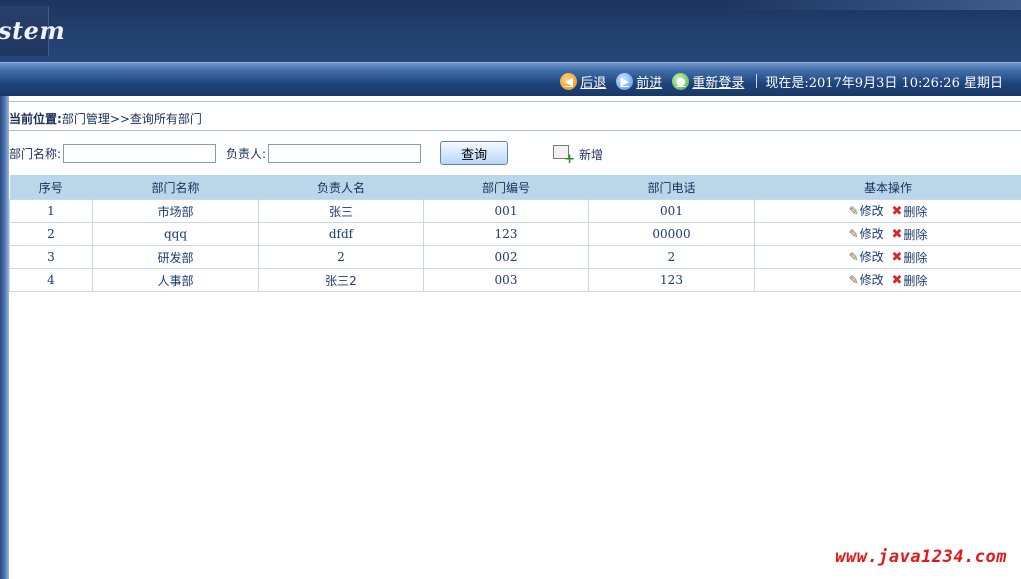 Image resolution: width=1021 pixels, height=579 pixels. What do you see at coordinates (649, 83) in the screenshot?
I see `forward-label: 前进` at bounding box center [649, 83].